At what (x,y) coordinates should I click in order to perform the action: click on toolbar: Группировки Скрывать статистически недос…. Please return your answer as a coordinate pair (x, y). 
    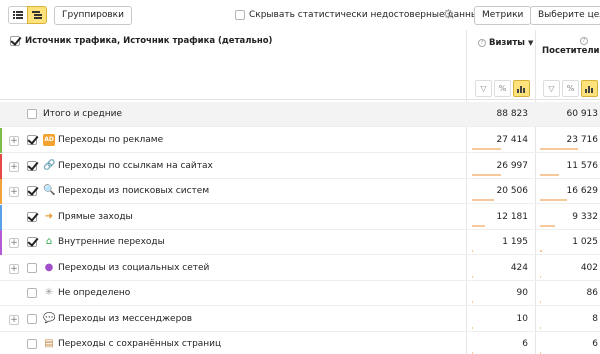
    Looking at the image, I should click on (300, 15).